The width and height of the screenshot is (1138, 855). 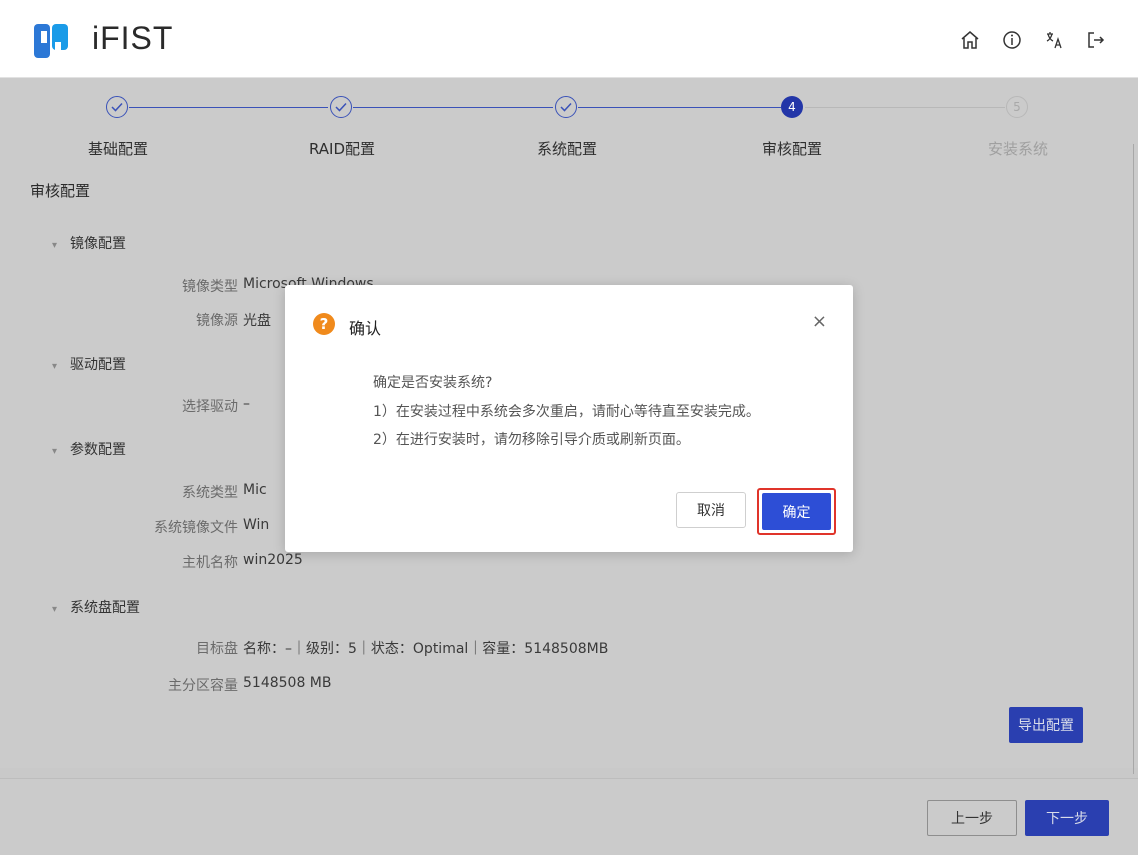 I want to click on top-header: iFIST, so click(x=569, y=39).